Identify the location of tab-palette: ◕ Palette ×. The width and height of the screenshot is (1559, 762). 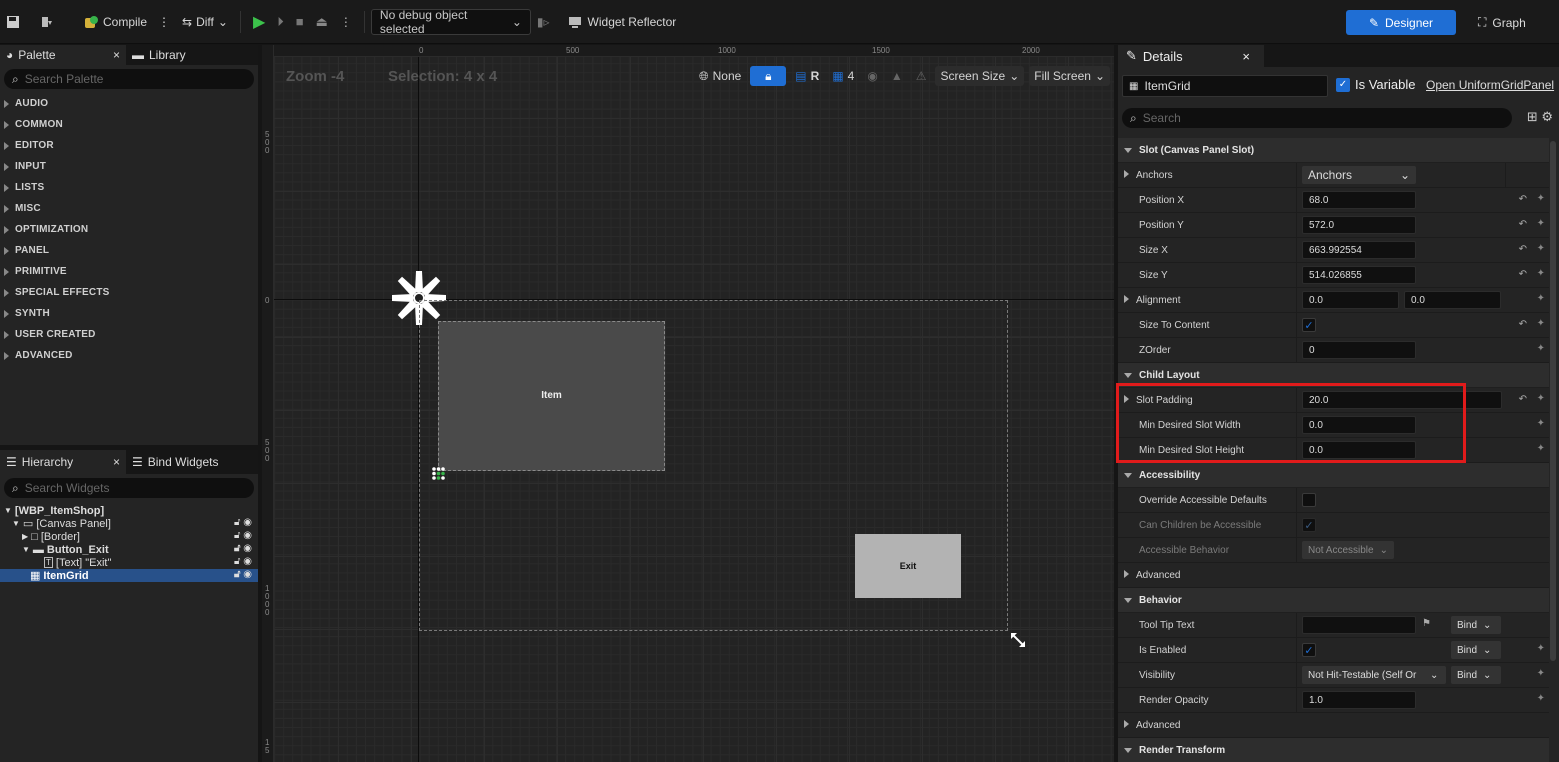
(63, 55).